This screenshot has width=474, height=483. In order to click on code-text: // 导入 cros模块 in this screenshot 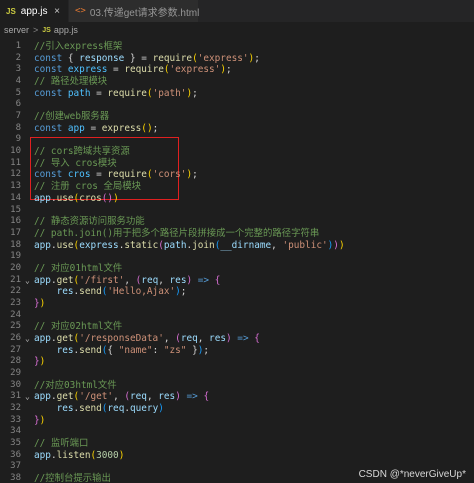, I will do `click(75, 164)`.